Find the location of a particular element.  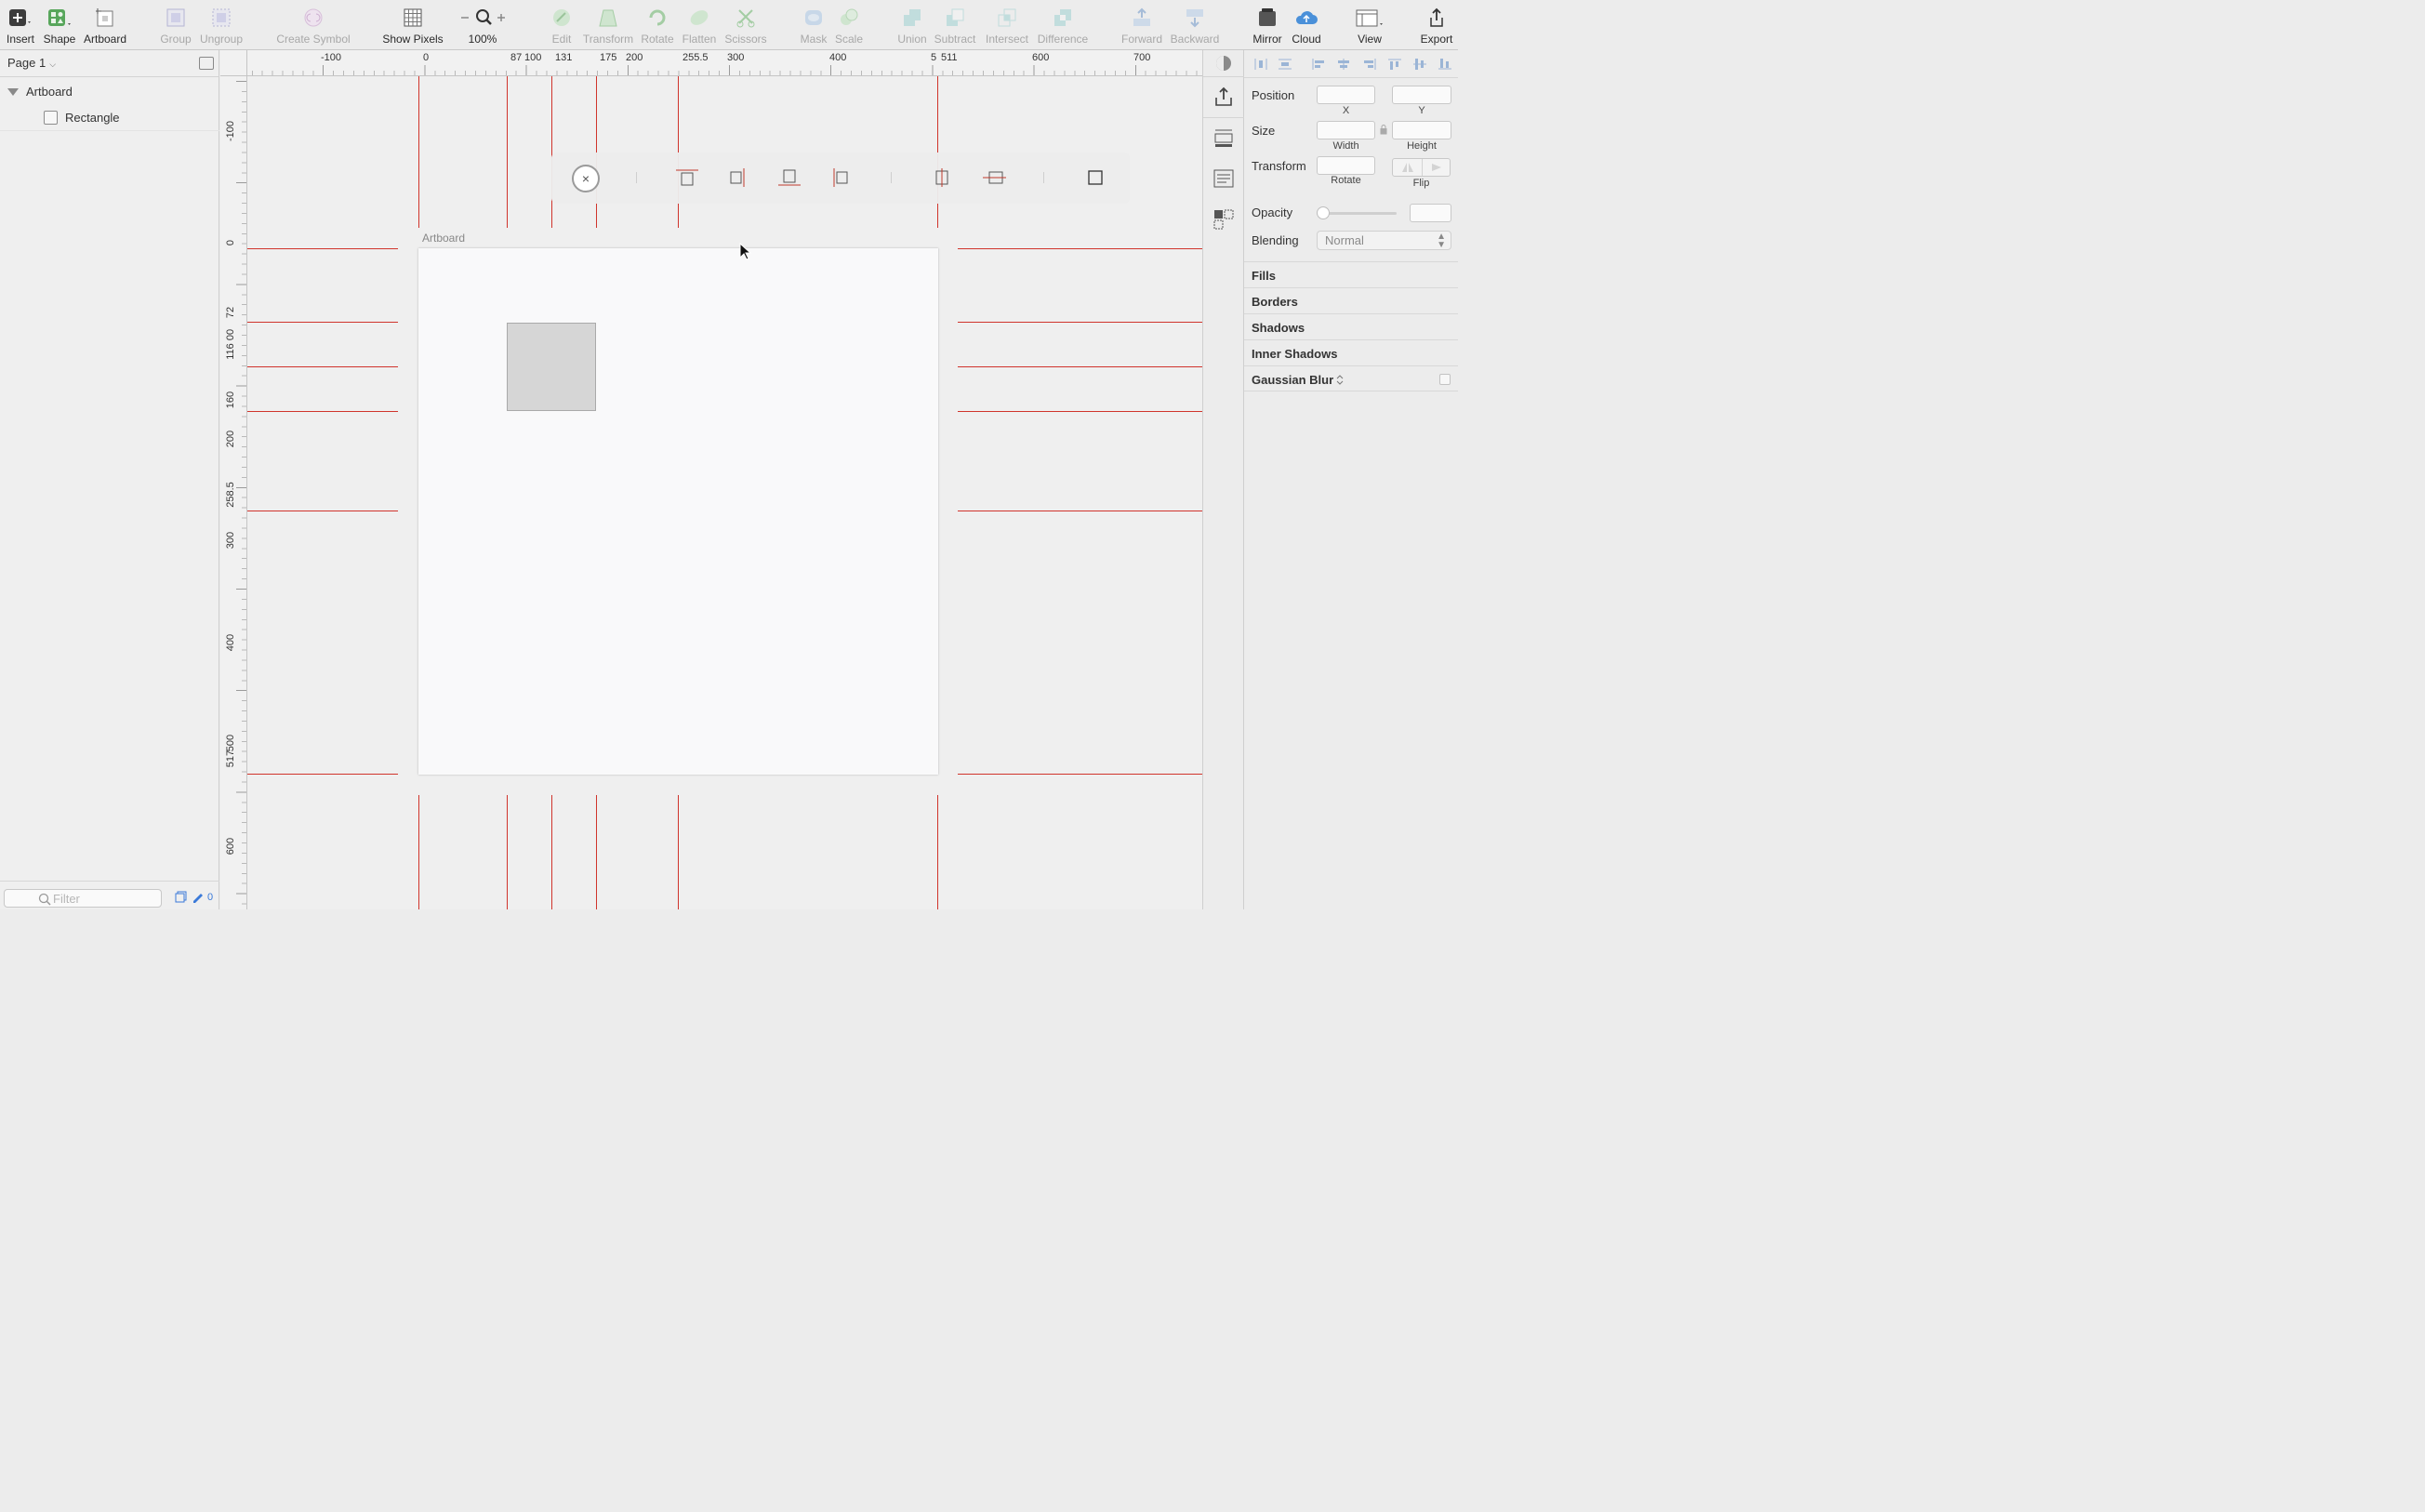

chevron-updown-icon is located at coordinates (1340, 380).